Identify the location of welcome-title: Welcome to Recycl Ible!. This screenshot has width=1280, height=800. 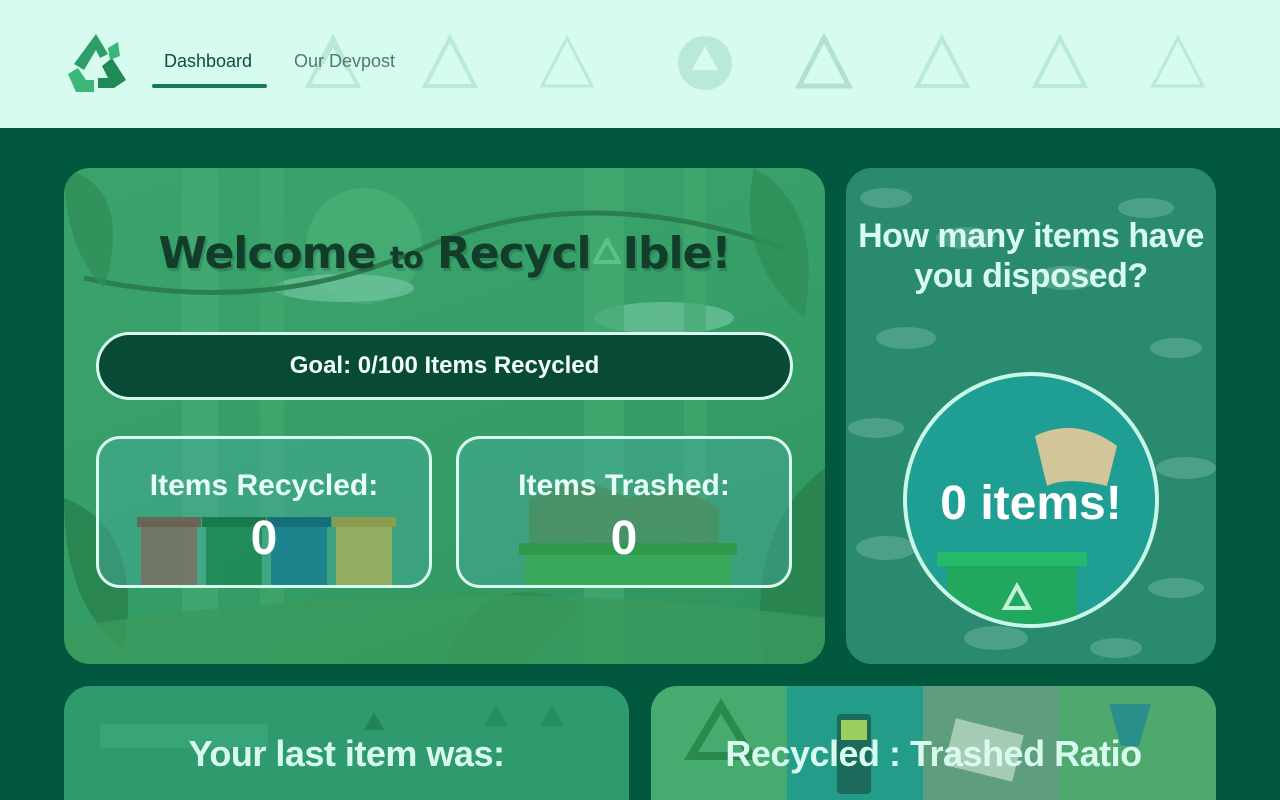
(444, 253).